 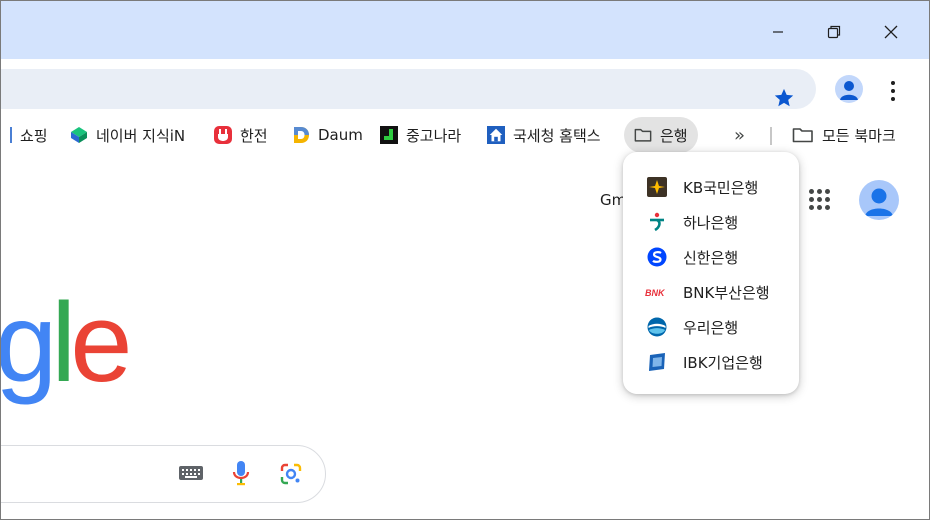 What do you see at coordinates (79, 135) in the screenshot?
I see `naver-kin-icon` at bounding box center [79, 135].